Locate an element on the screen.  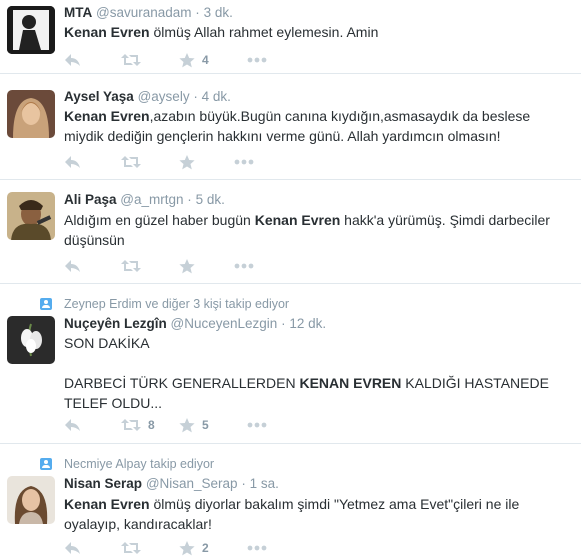
tweet-text-intro: DARBECİ TÜRK GENERALLERDEN is located at coordinates (182, 383).